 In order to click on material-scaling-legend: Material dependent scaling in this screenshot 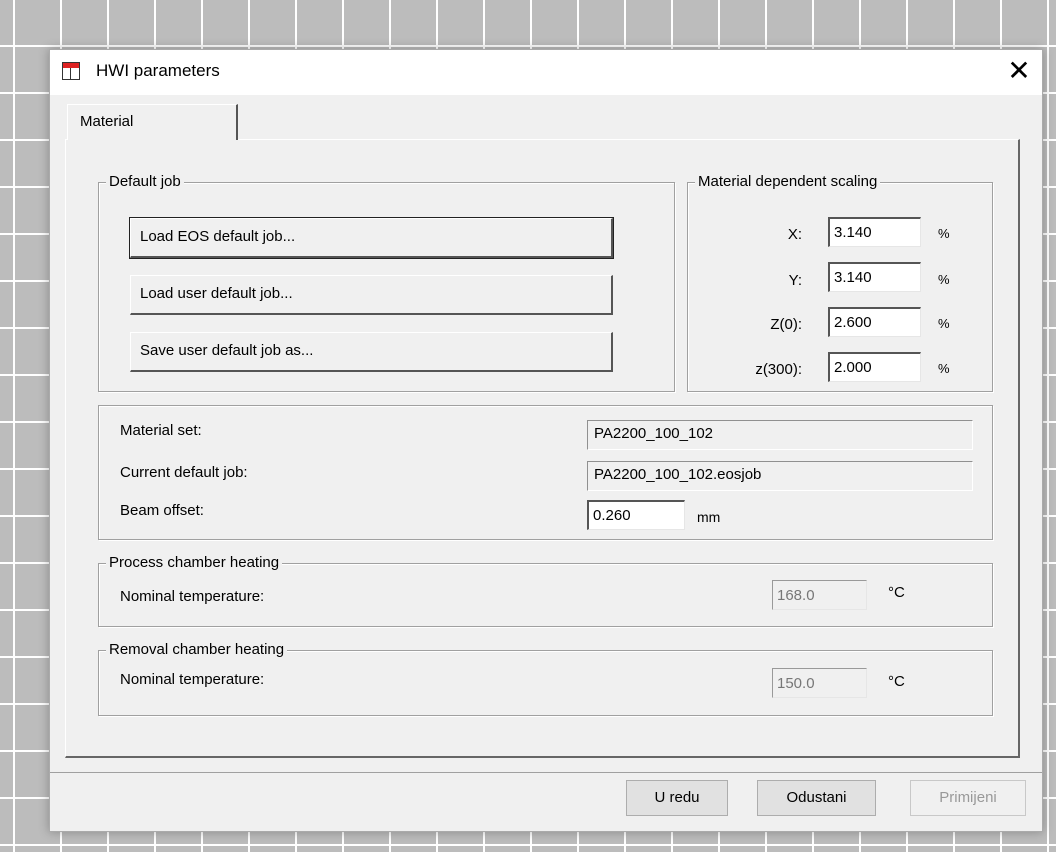, I will do `click(788, 182)`.